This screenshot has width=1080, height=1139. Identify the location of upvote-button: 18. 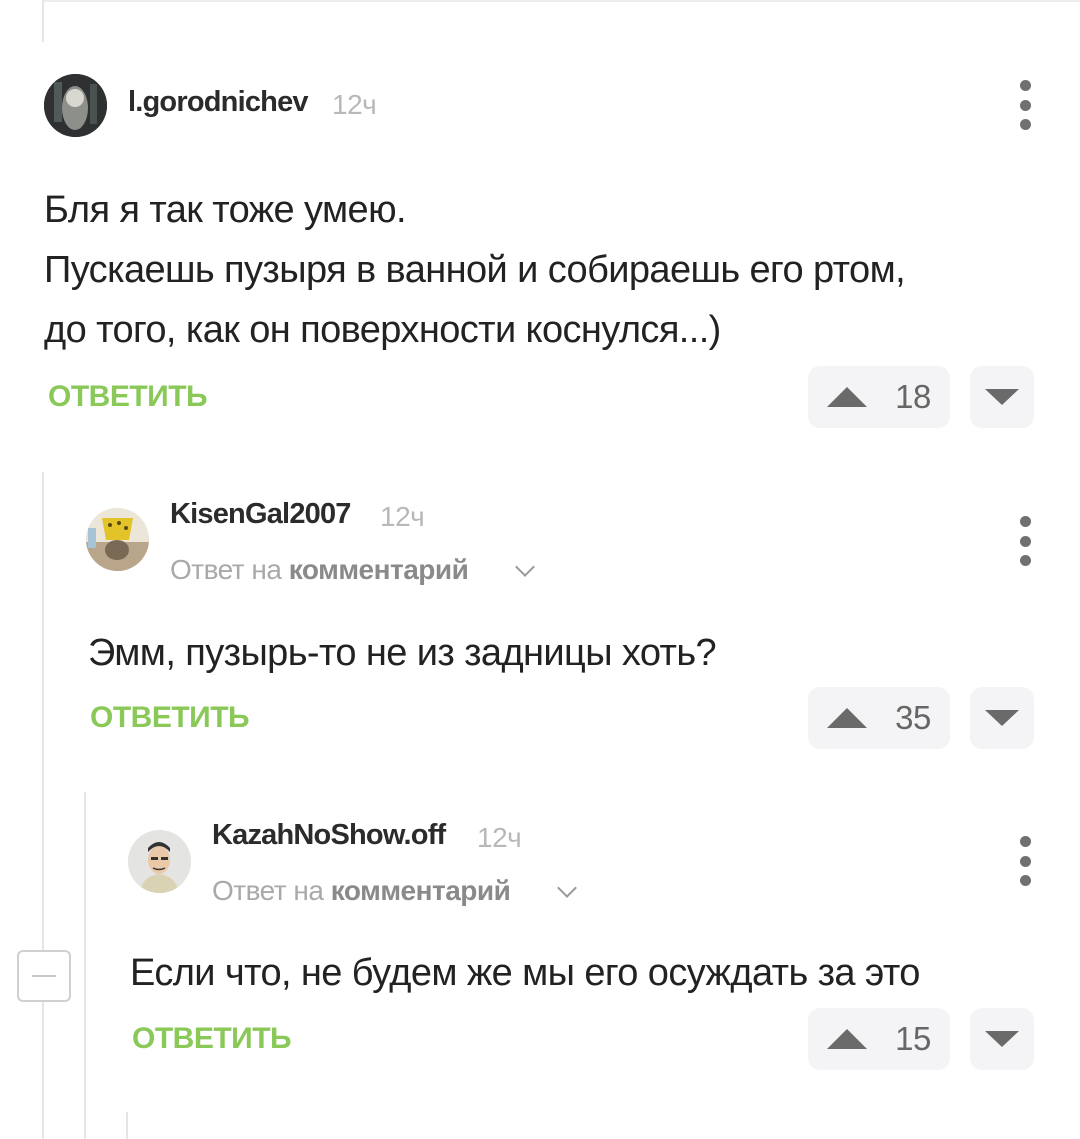
(879, 397).